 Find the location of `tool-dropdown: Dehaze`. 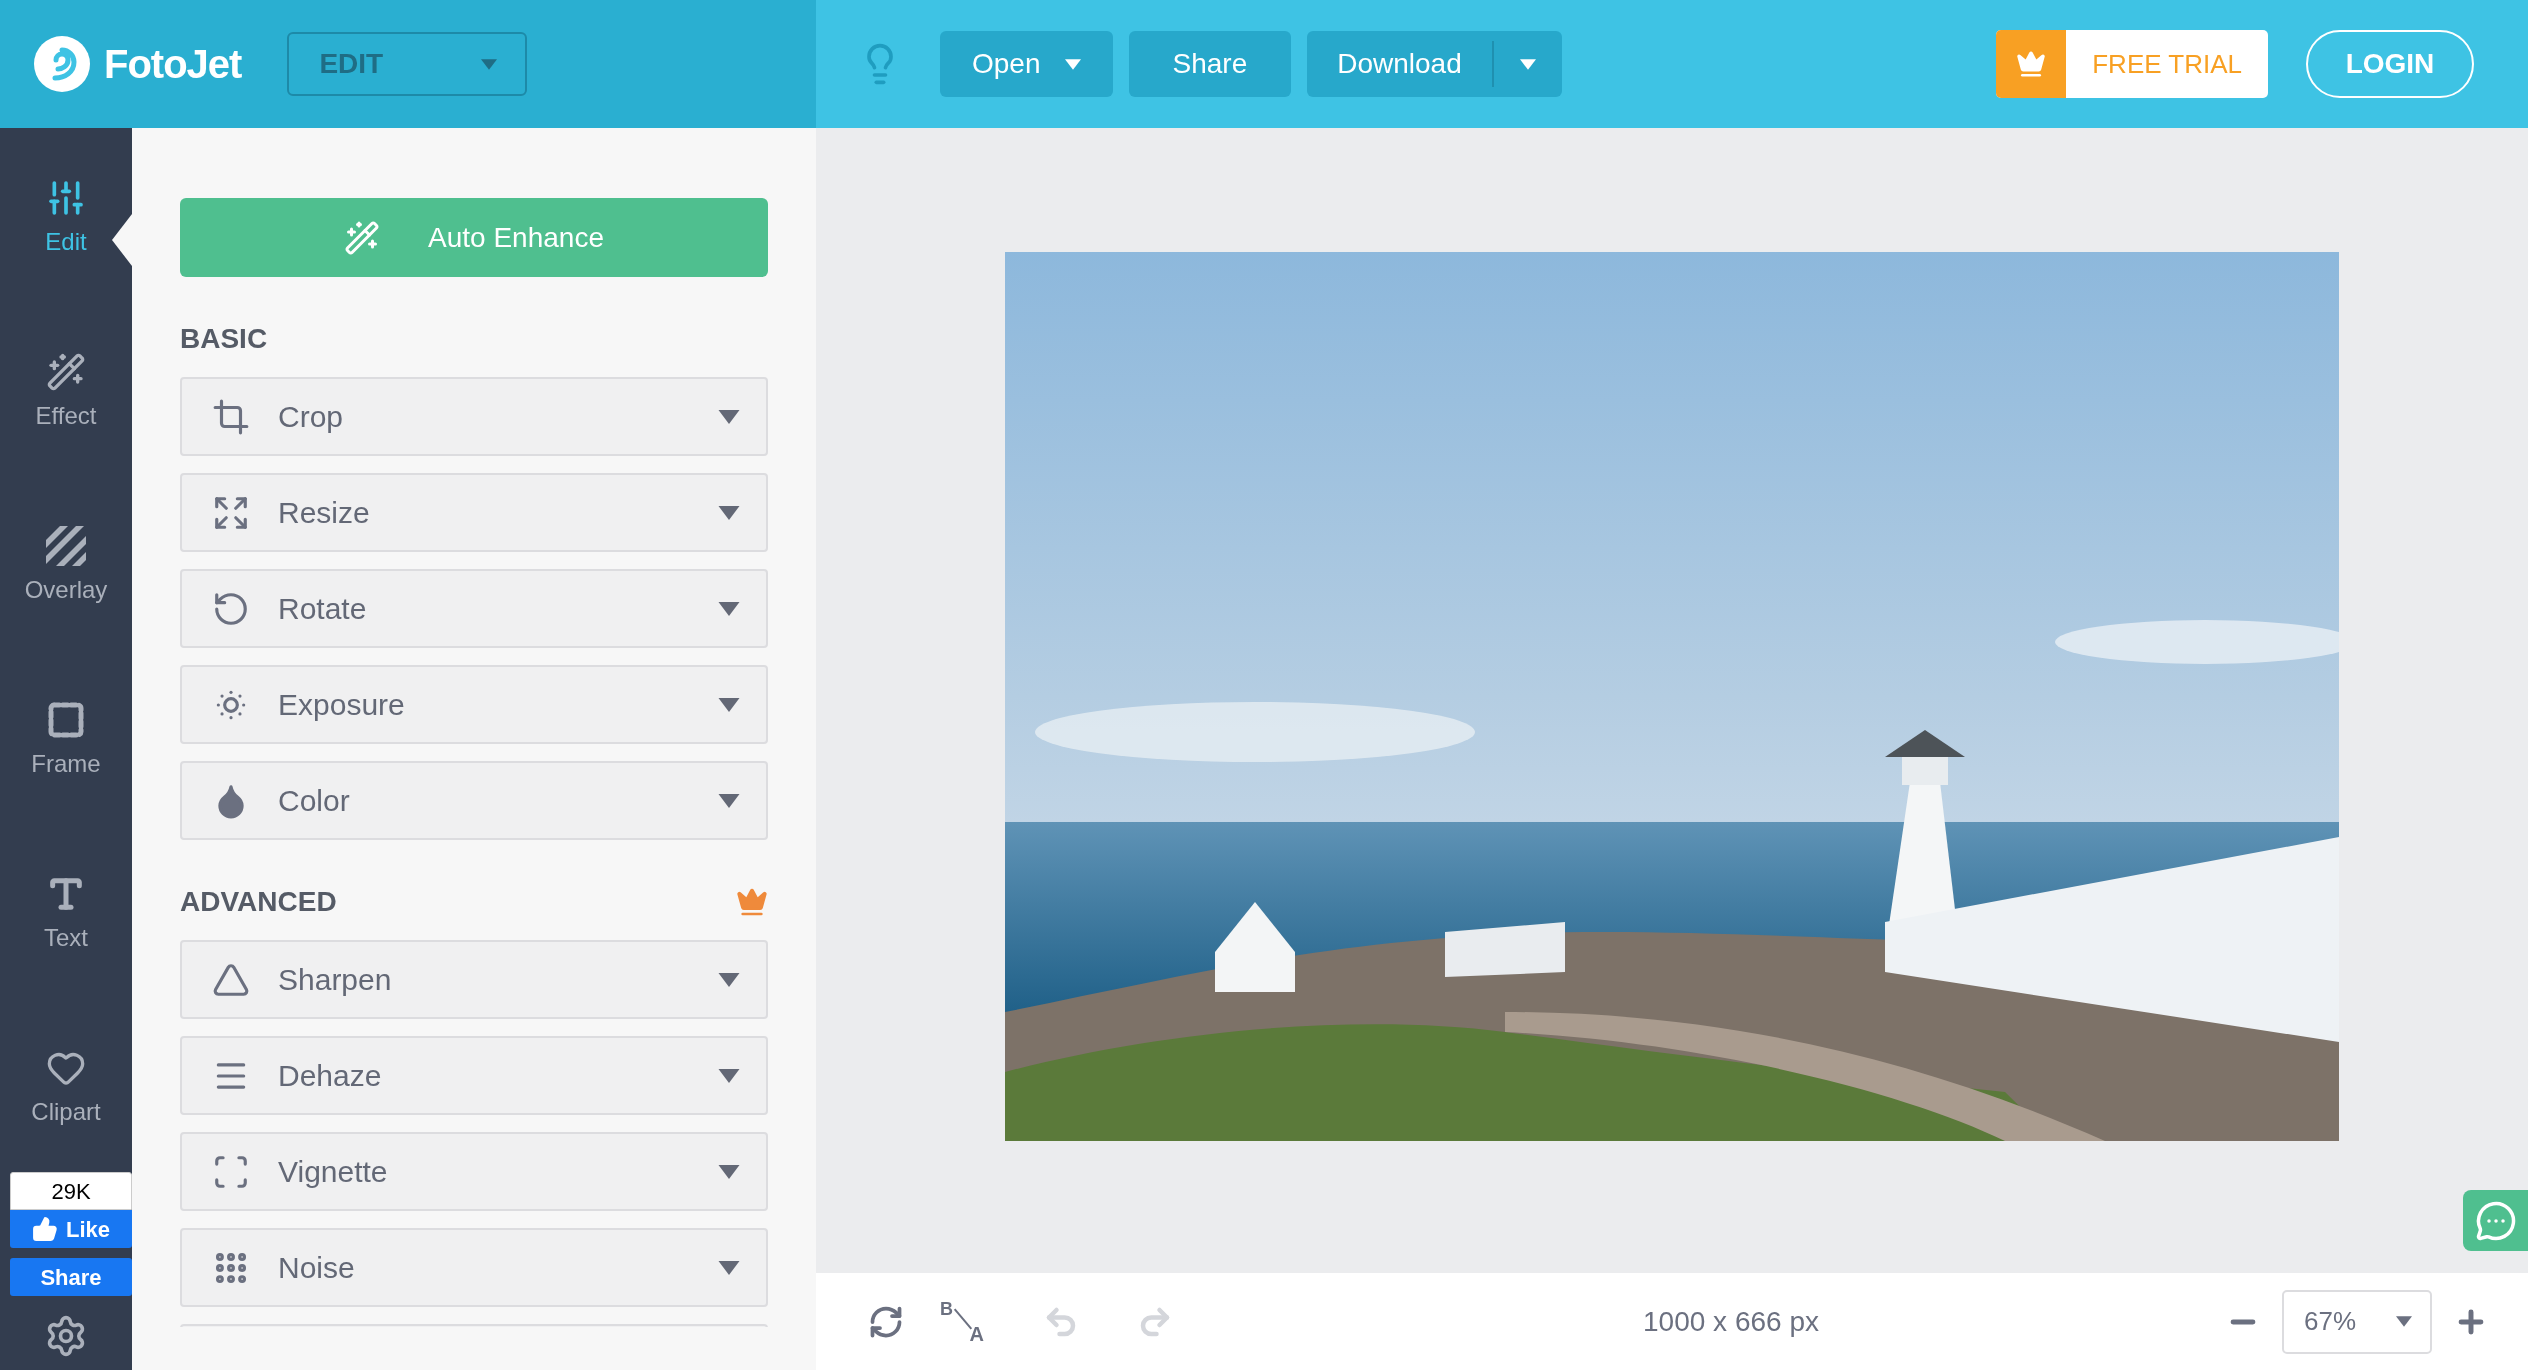

tool-dropdown: Dehaze is located at coordinates (474, 1075).